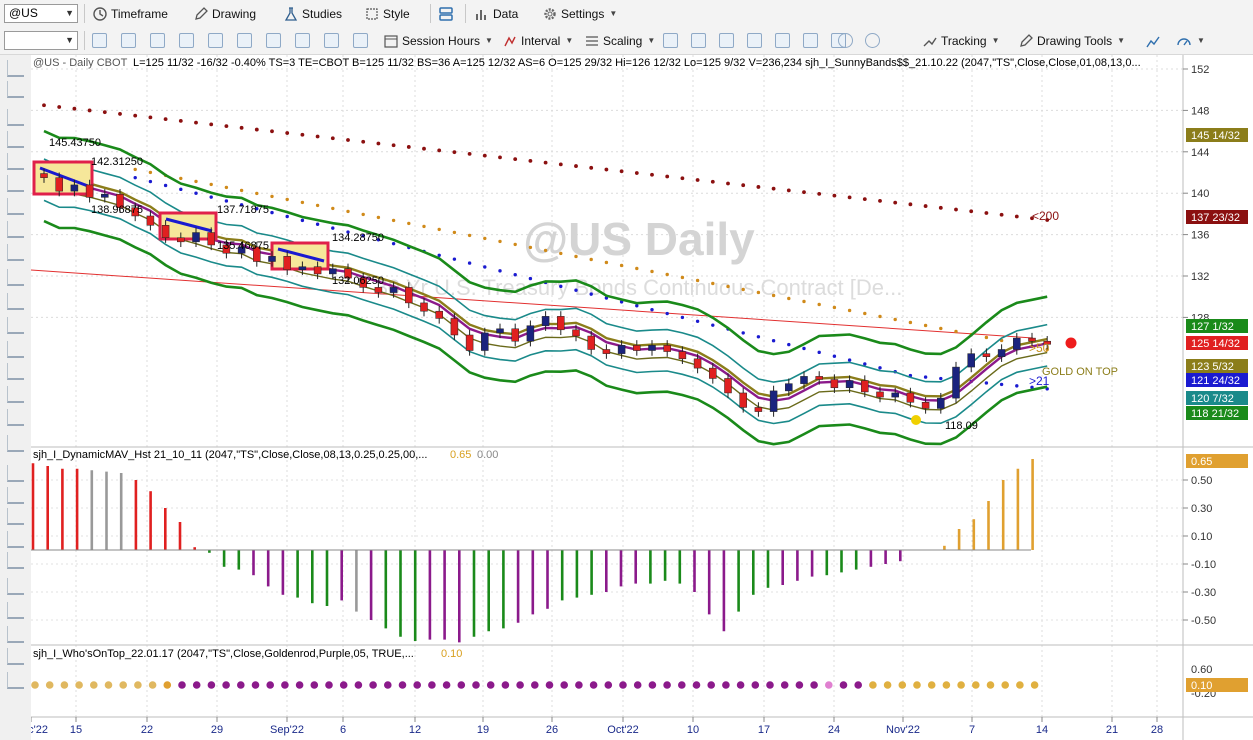 This screenshot has width=1253, height=740. I want to click on dashboard-button: ▼, so click(1190, 40).